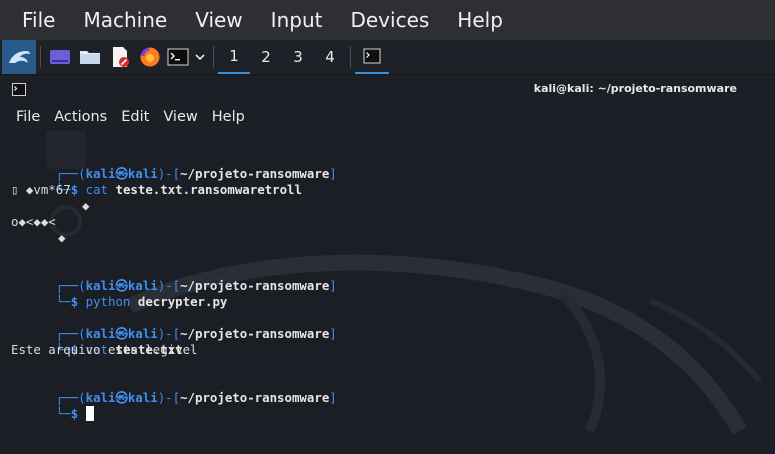  I want to click on workspace-2: 2, so click(266, 57).